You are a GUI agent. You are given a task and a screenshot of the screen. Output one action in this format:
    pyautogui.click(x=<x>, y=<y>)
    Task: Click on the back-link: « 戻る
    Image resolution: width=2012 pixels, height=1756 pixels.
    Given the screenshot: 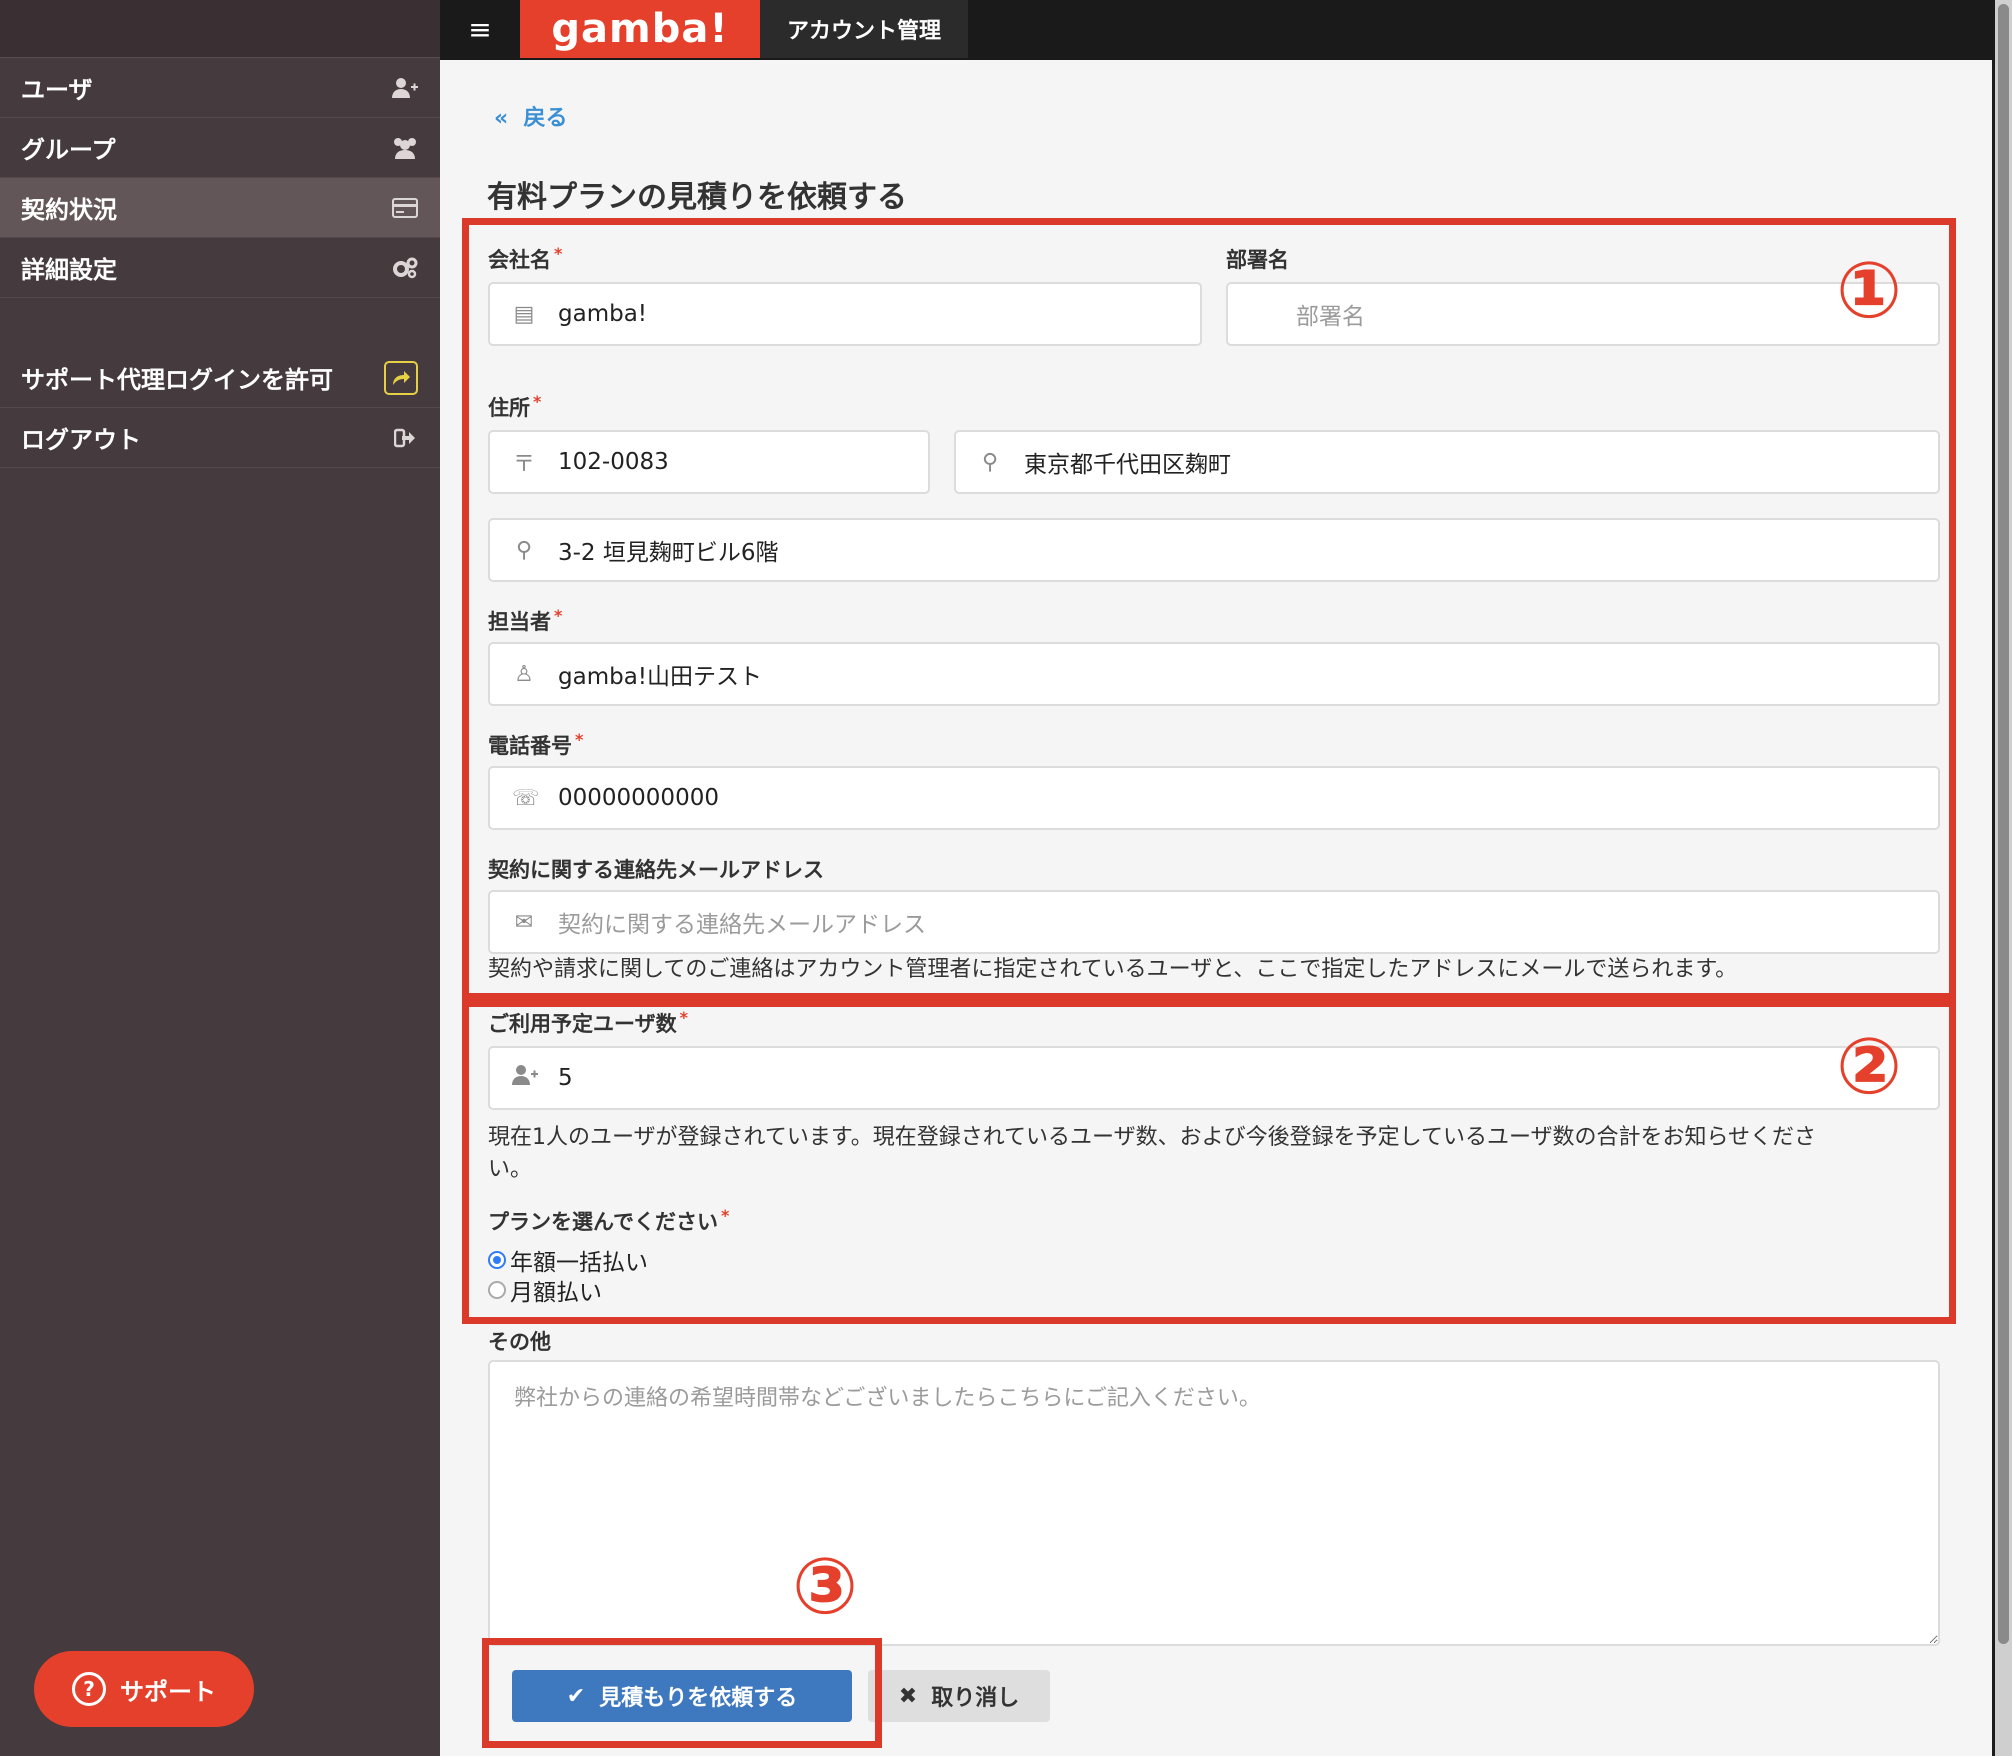 What is the action you would take?
    pyautogui.click(x=531, y=116)
    